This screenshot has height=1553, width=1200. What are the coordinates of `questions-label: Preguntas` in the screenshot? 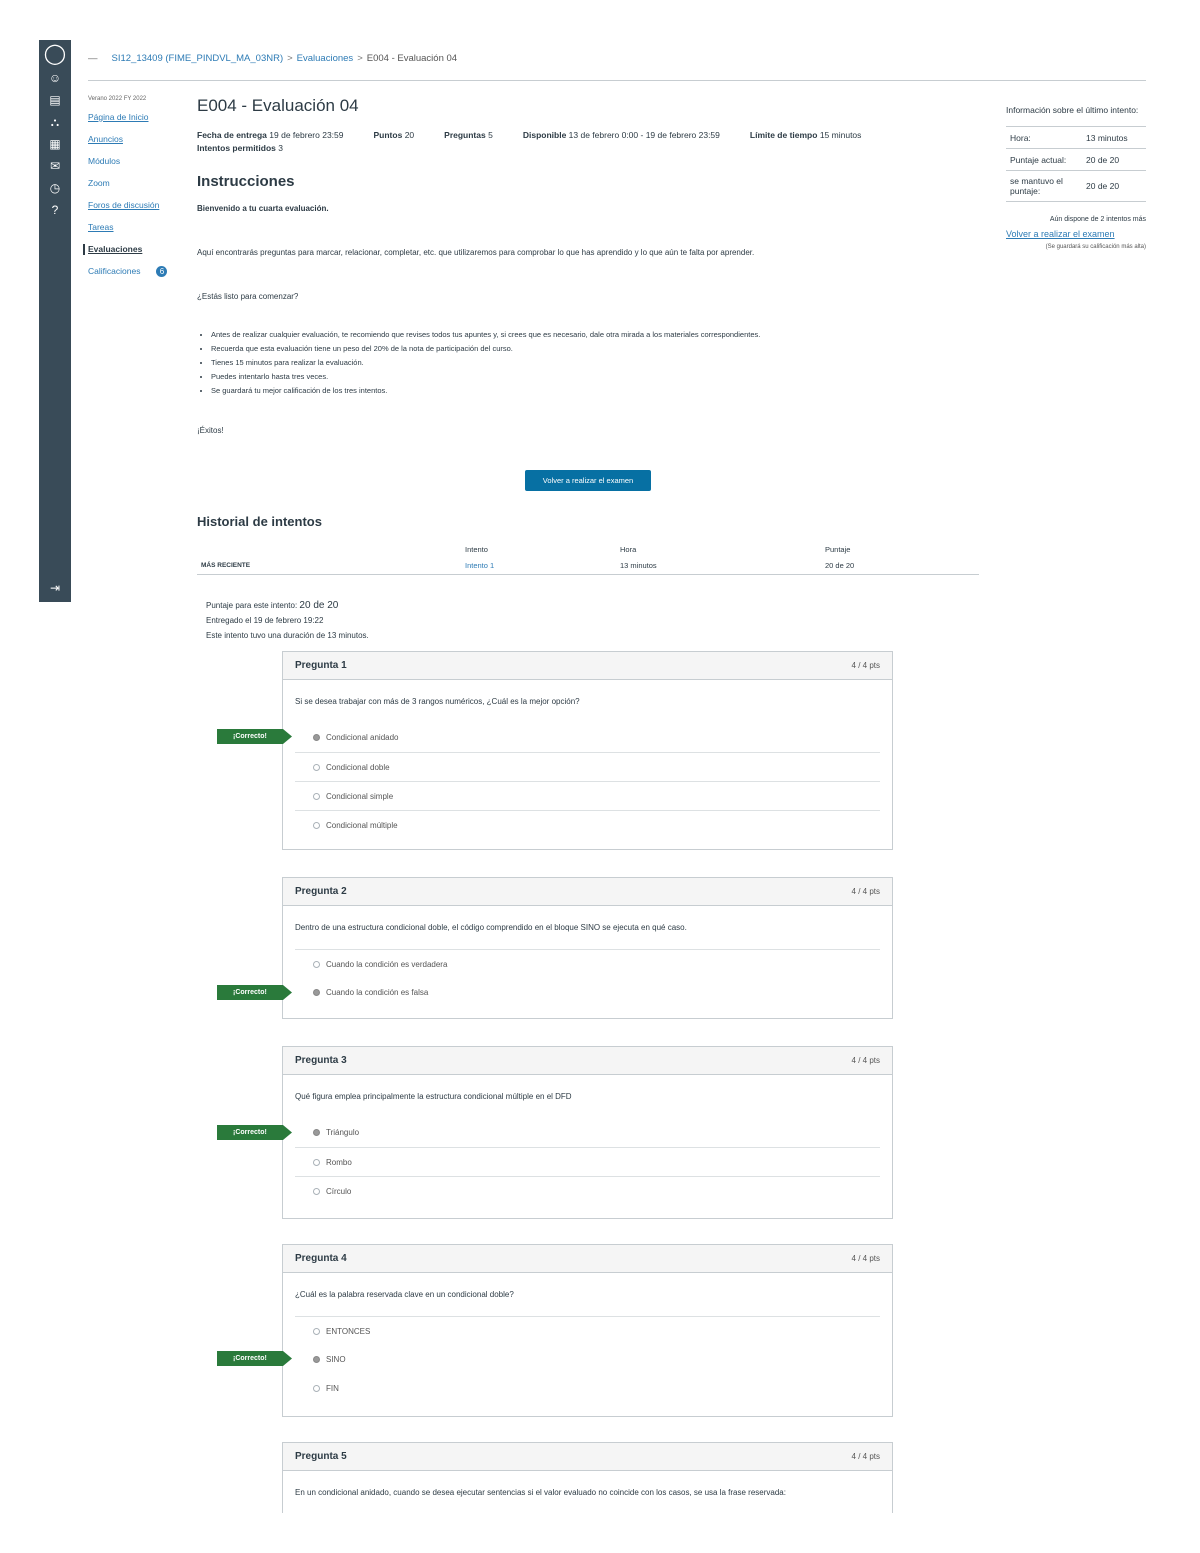 It's located at (465, 135).